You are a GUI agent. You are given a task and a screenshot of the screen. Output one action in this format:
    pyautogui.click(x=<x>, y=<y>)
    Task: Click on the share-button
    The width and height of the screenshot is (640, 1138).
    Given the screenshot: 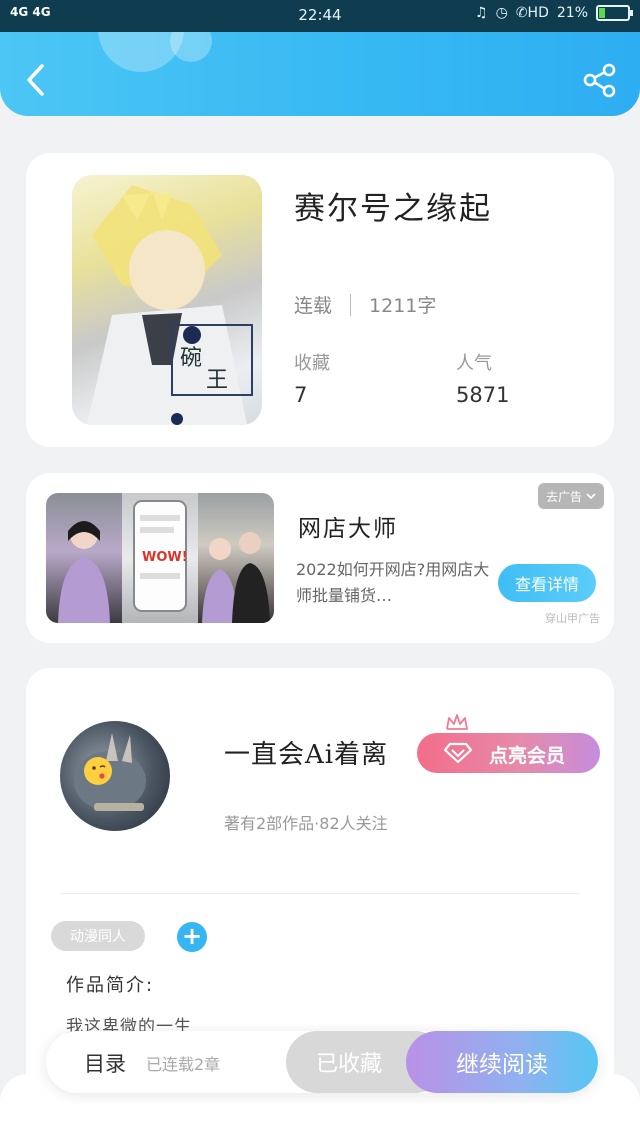 What is the action you would take?
    pyautogui.click(x=600, y=80)
    